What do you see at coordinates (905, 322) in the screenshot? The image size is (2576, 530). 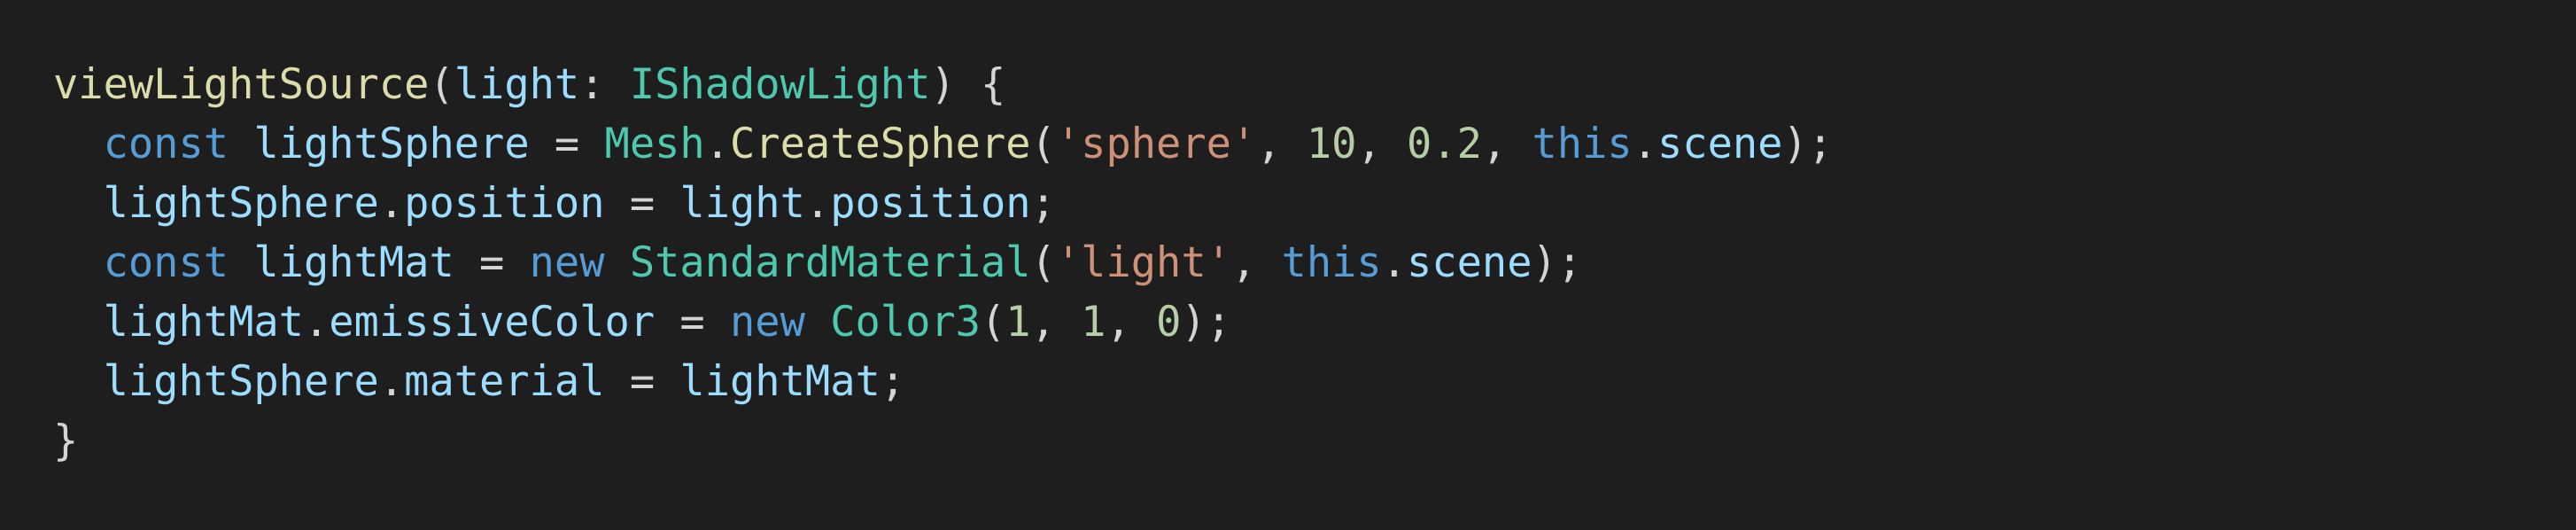 I see `code-token-type: Color3` at bounding box center [905, 322].